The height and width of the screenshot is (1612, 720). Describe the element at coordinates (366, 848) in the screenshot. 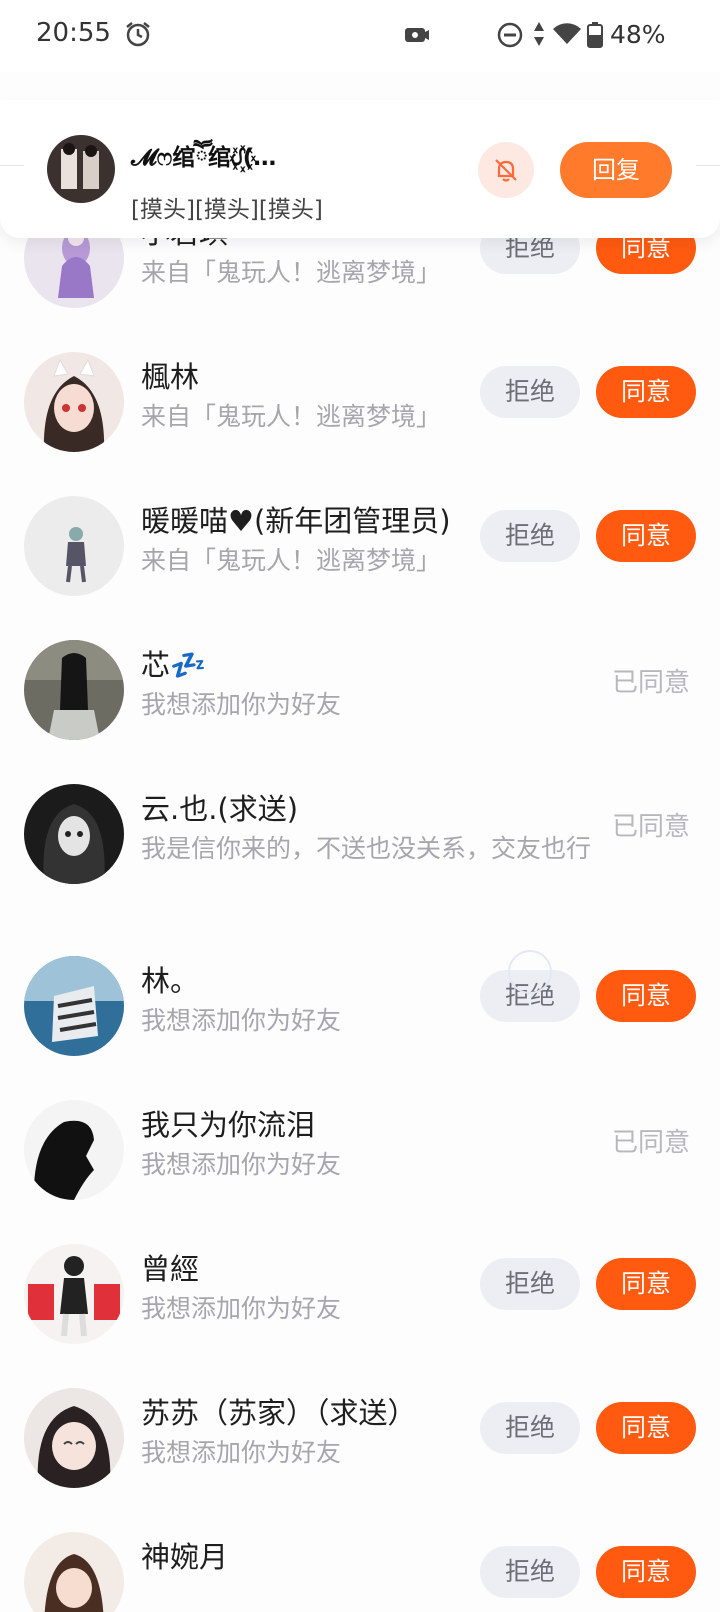

I see `request-message: 我是信你来的，不送也没关系，交友也行` at that location.